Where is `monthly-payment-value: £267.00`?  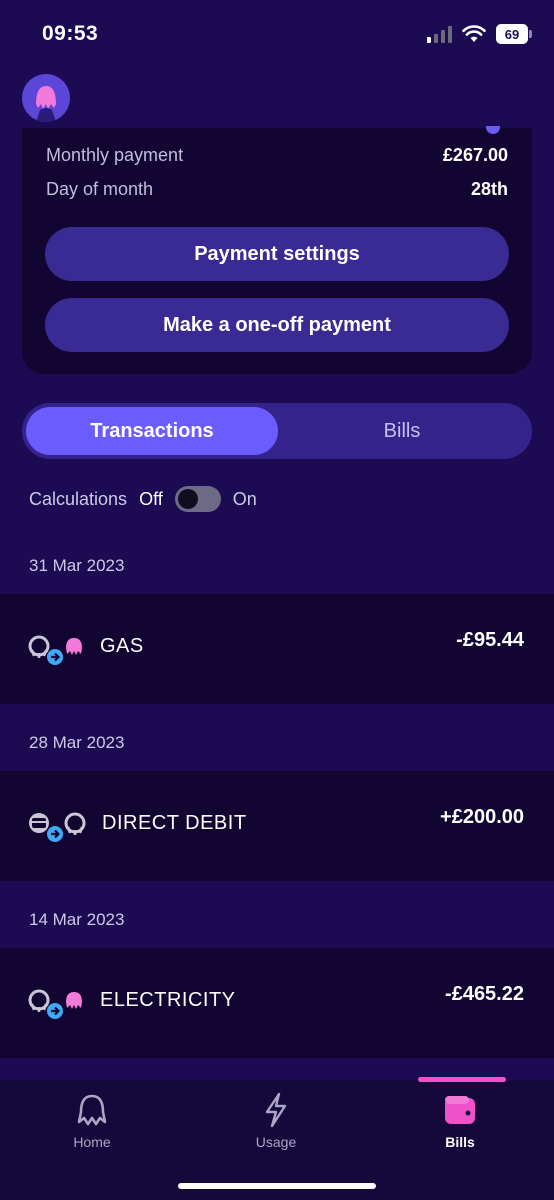 monthly-payment-value: £267.00 is located at coordinates (475, 155).